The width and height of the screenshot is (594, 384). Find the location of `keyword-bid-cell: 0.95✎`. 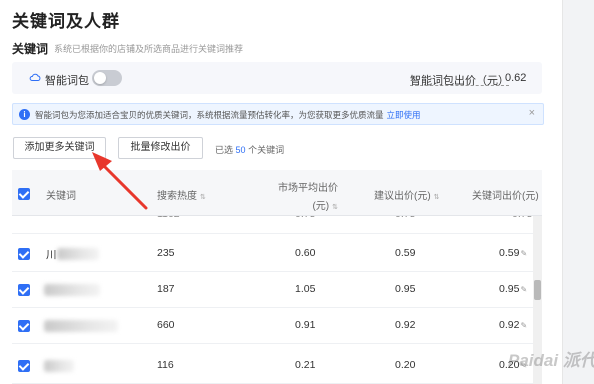

keyword-bid-cell: 0.95✎ is located at coordinates (513, 289).